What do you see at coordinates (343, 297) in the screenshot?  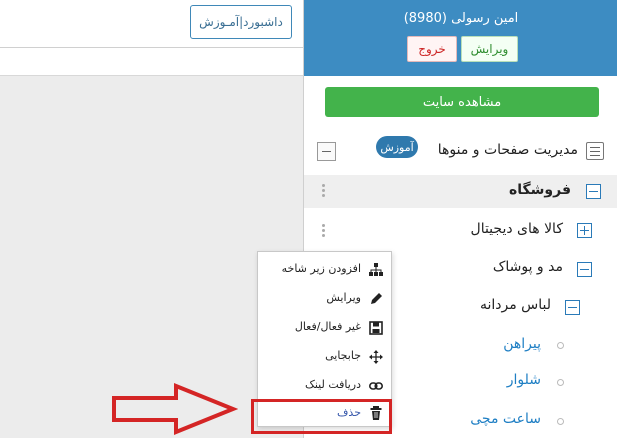 I see `ctx-edit-label: ویرایش` at bounding box center [343, 297].